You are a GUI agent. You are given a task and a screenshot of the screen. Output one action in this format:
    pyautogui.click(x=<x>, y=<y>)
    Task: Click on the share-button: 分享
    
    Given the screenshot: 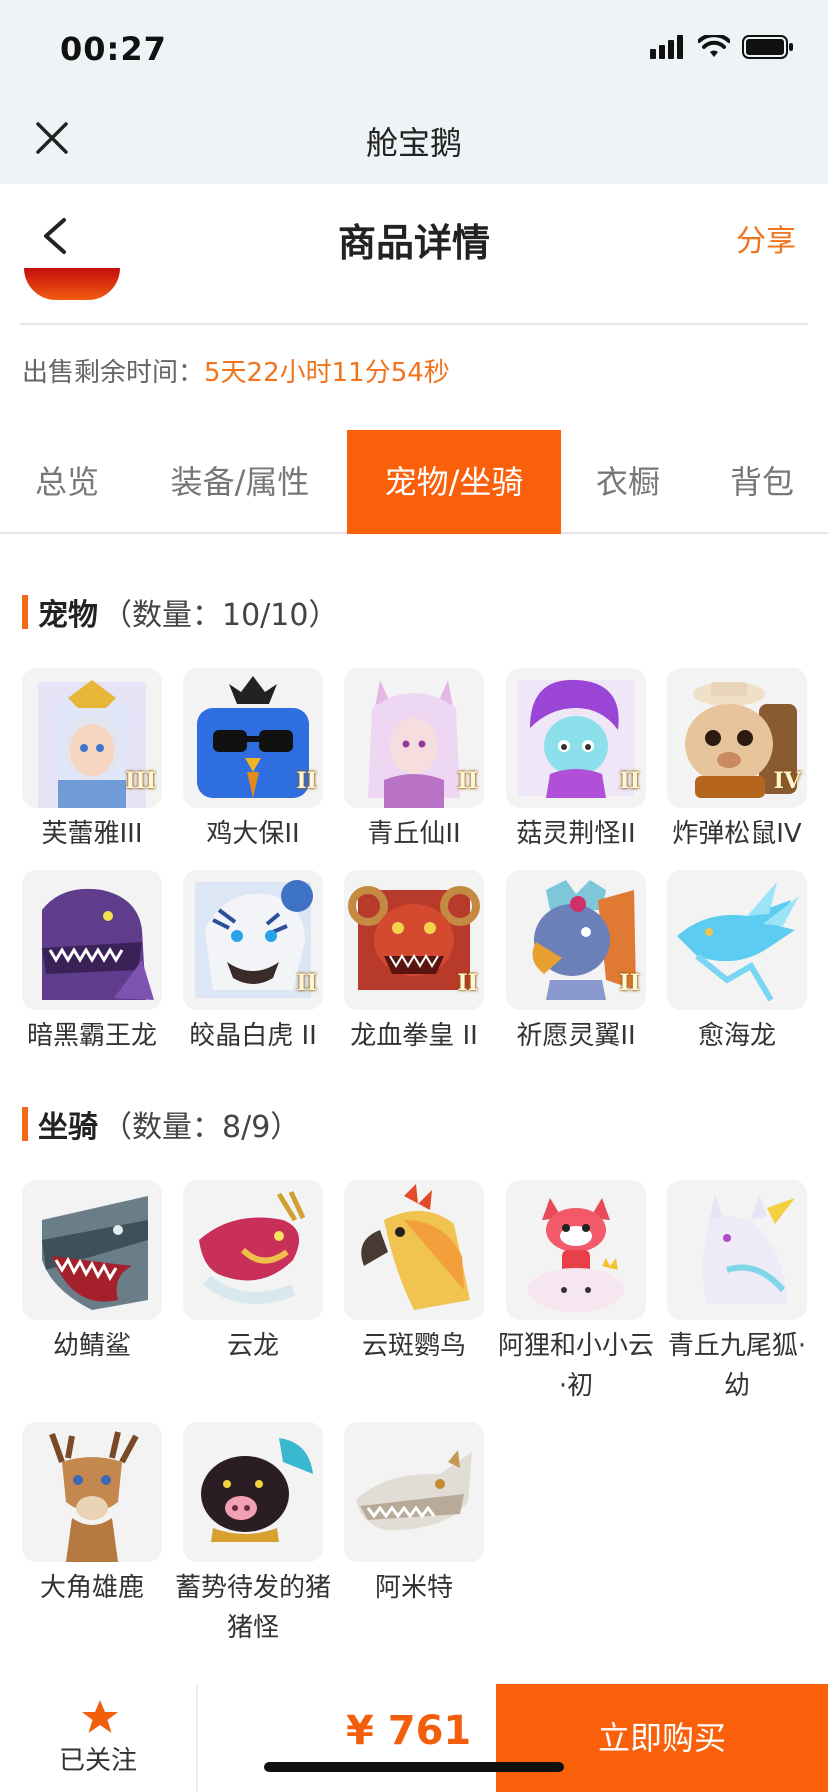 What is the action you would take?
    pyautogui.click(x=766, y=238)
    